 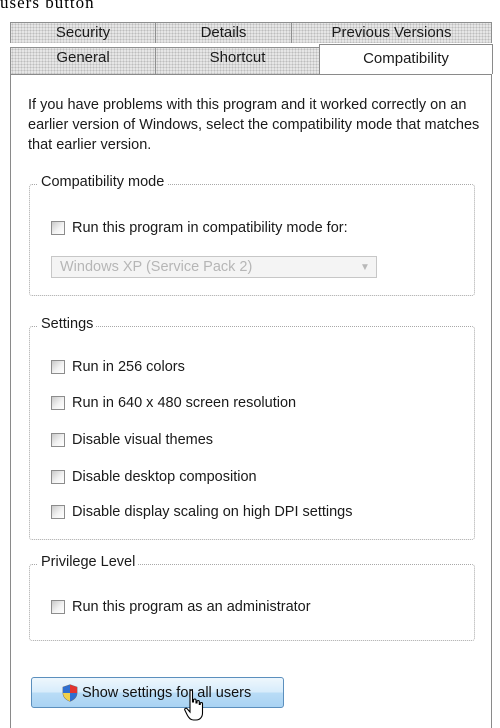 What do you see at coordinates (67, 324) in the screenshot?
I see `settings-title: Settings` at bounding box center [67, 324].